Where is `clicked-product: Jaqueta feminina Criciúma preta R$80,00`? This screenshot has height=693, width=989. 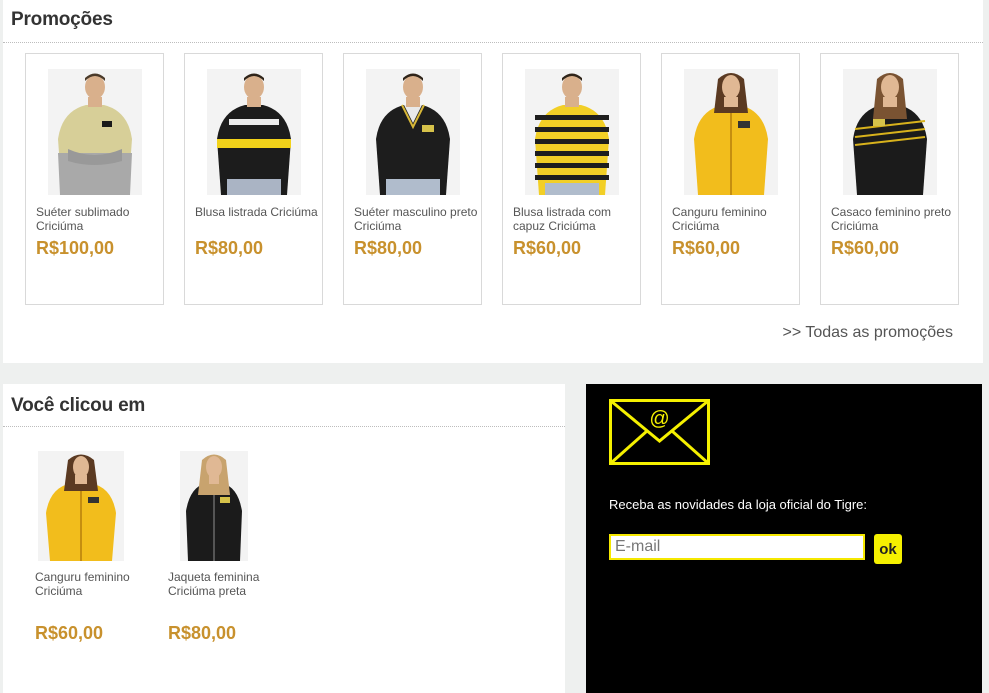
clicked-product: Jaqueta feminina Criciúma preta R$80,00 is located at coordinates (223, 551).